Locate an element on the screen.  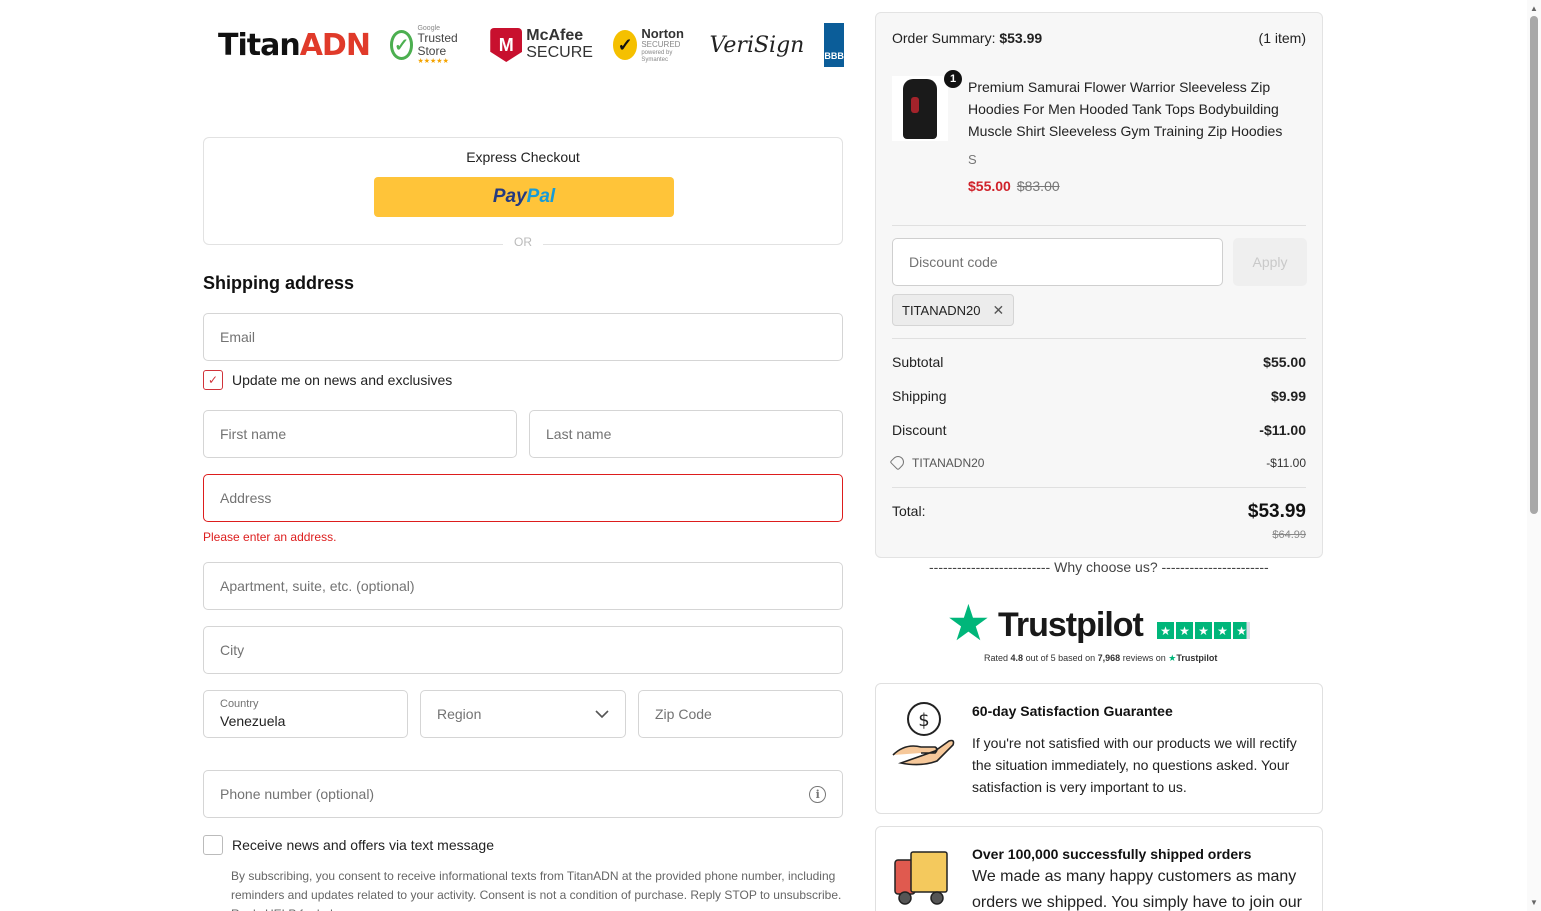
total-compare-price: $64.99 is located at coordinates (1289, 535).